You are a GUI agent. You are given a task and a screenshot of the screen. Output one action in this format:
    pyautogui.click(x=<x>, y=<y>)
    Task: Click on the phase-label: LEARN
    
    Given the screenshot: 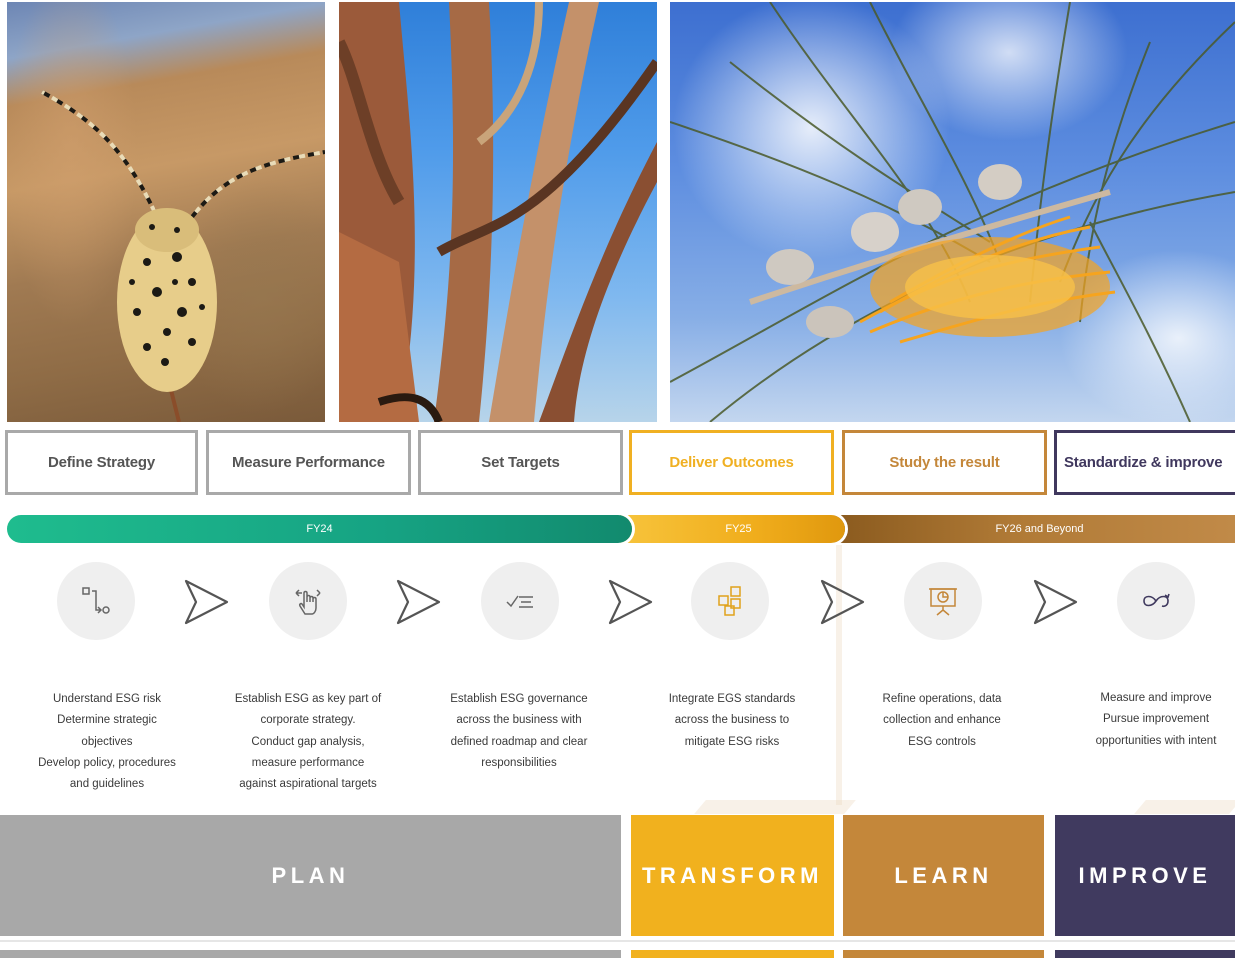 What is the action you would take?
    pyautogui.click(x=943, y=875)
    